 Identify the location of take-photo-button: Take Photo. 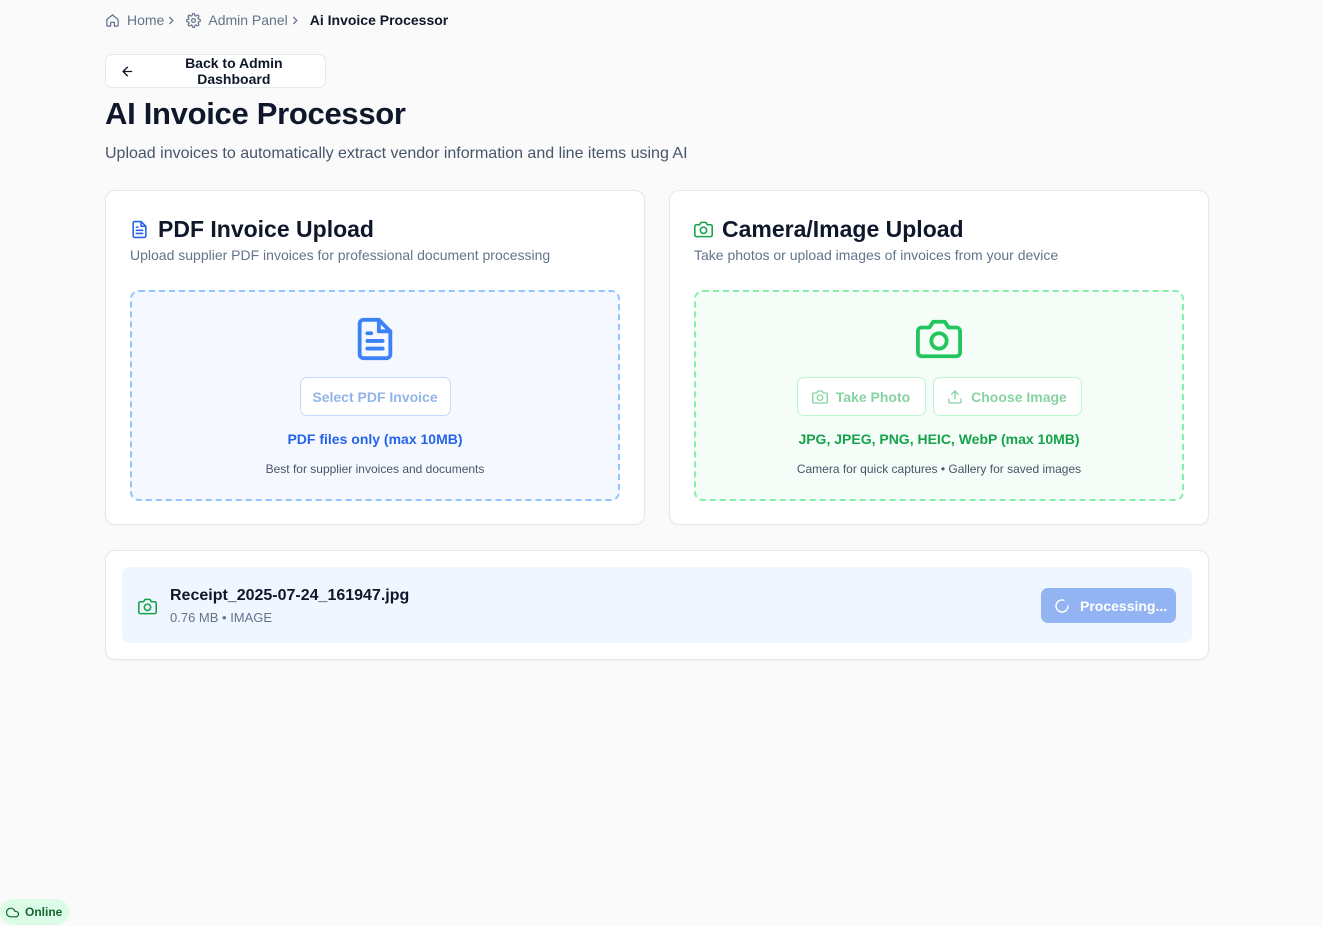
(861, 396).